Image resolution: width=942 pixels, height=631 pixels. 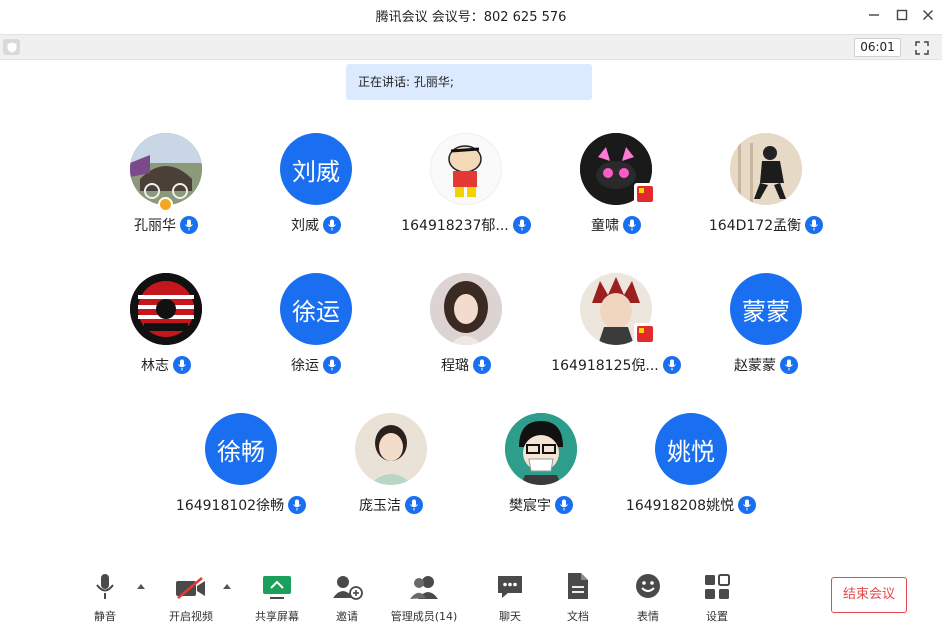 What do you see at coordinates (902, 15) in the screenshot?
I see `maximize-button` at bounding box center [902, 15].